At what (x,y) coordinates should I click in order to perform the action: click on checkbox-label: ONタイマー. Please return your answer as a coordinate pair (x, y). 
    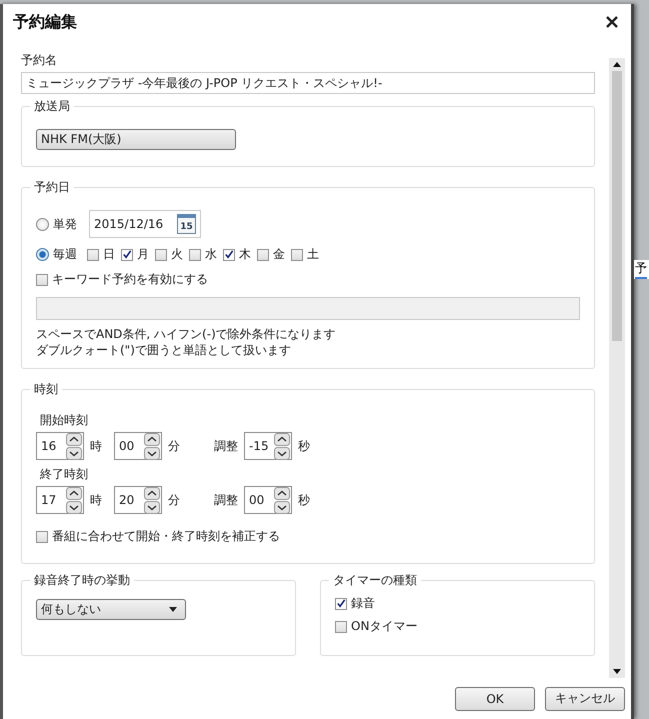
    Looking at the image, I should click on (384, 626).